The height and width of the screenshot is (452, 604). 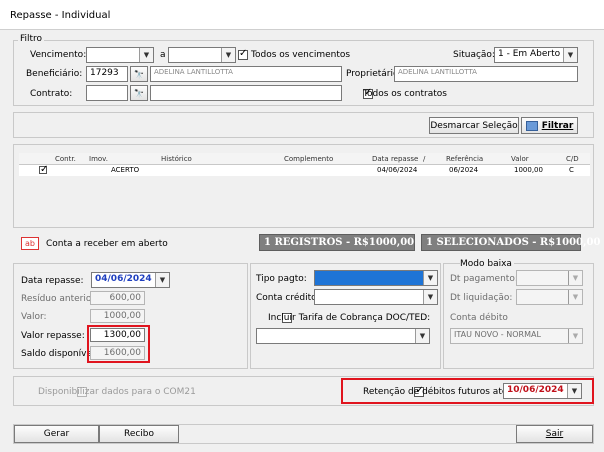 What do you see at coordinates (163, 55) in the screenshot?
I see `a-label: a` at bounding box center [163, 55].